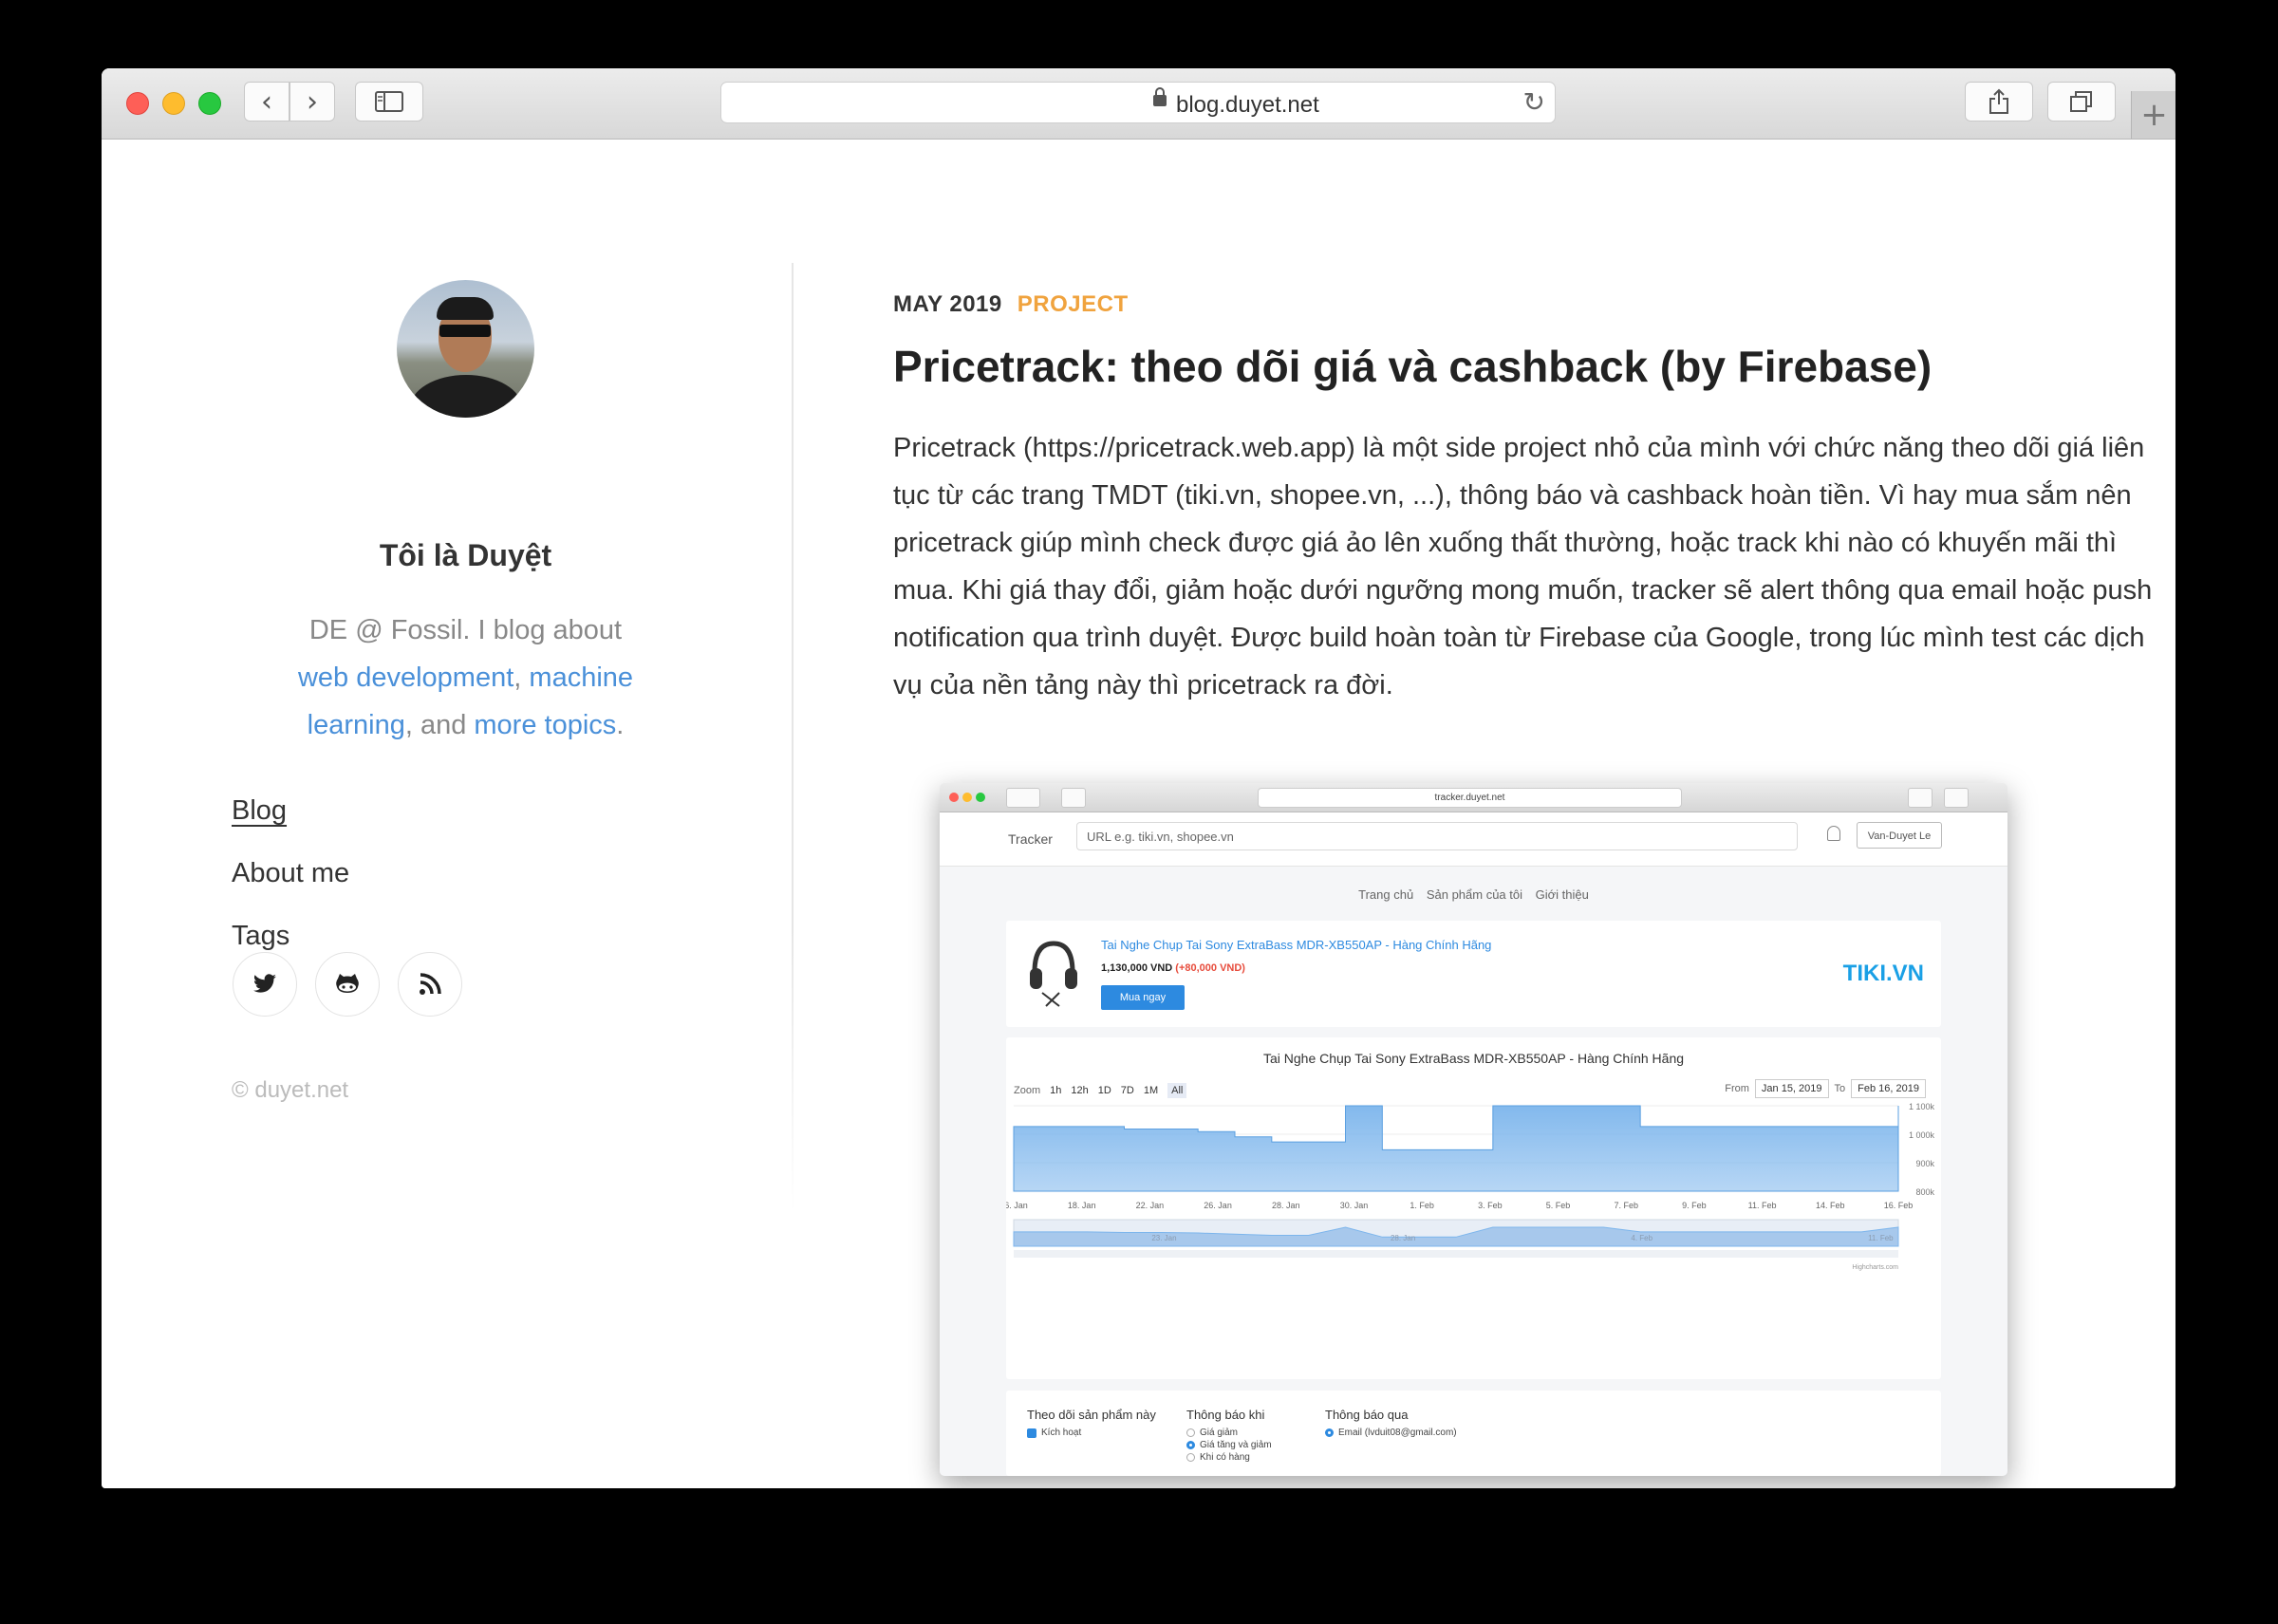  What do you see at coordinates (1762, 1205) in the screenshot?
I see `x-tick-label: 11. Feb` at bounding box center [1762, 1205].